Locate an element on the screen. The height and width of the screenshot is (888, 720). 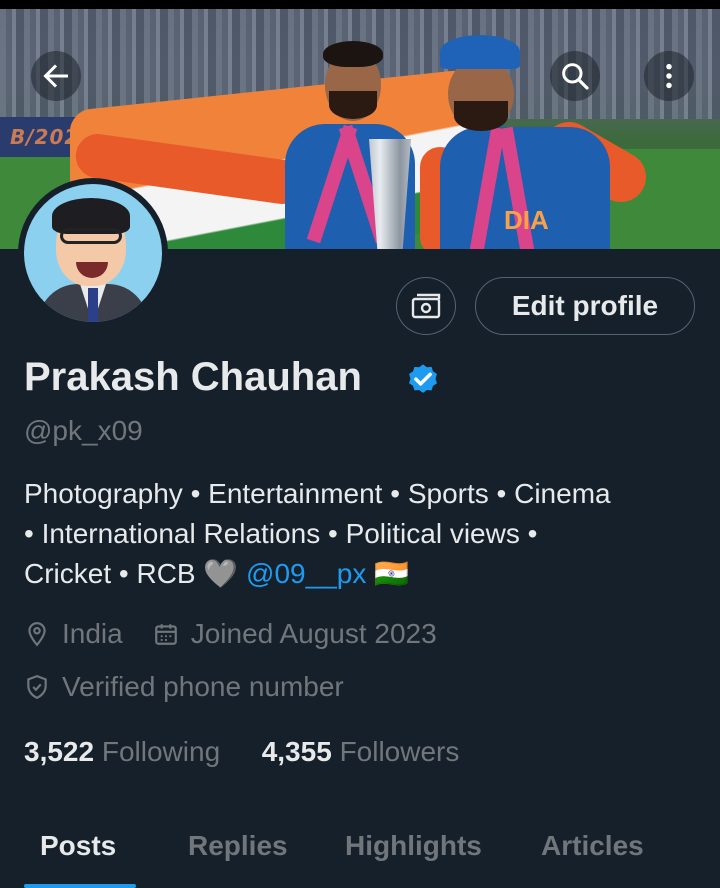
profile-meta-row: India Joined August 2023 is located at coordinates (230, 634).